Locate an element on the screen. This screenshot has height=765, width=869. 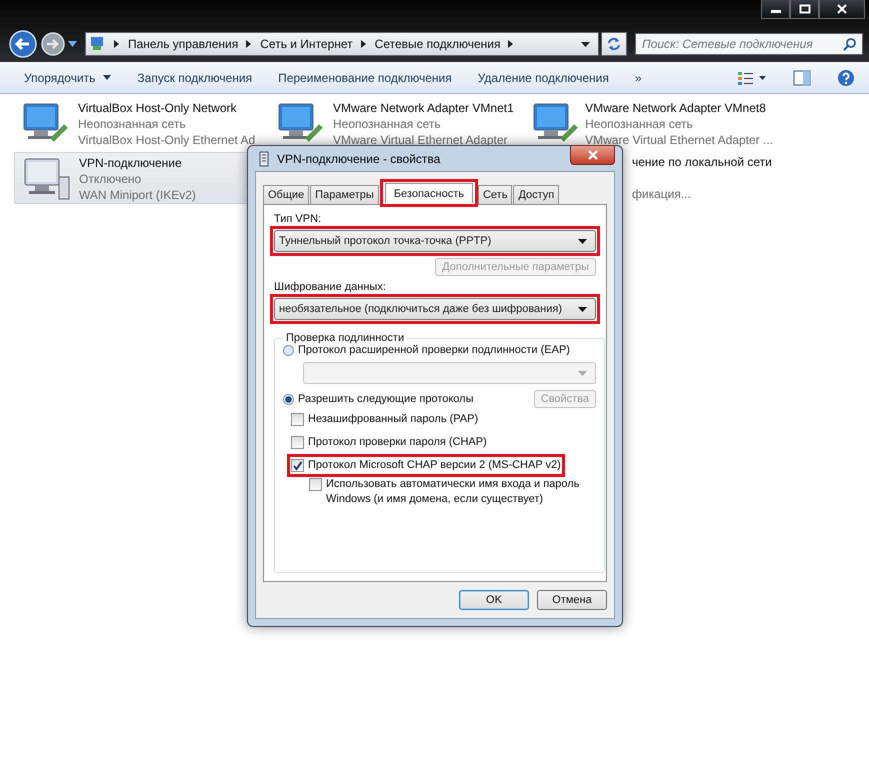
tab: Доступ is located at coordinates (536, 194).